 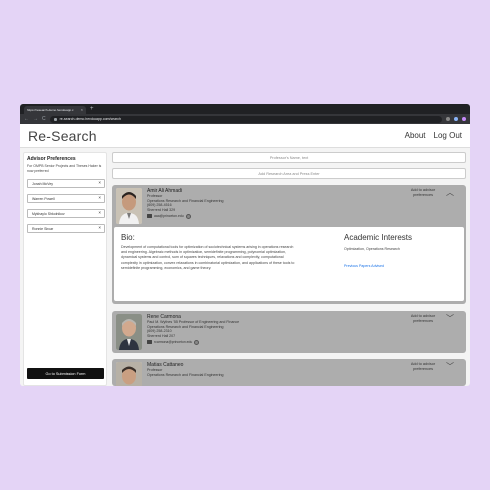 I want to click on chevron-up-icon: ︿, so click(x=450, y=193).